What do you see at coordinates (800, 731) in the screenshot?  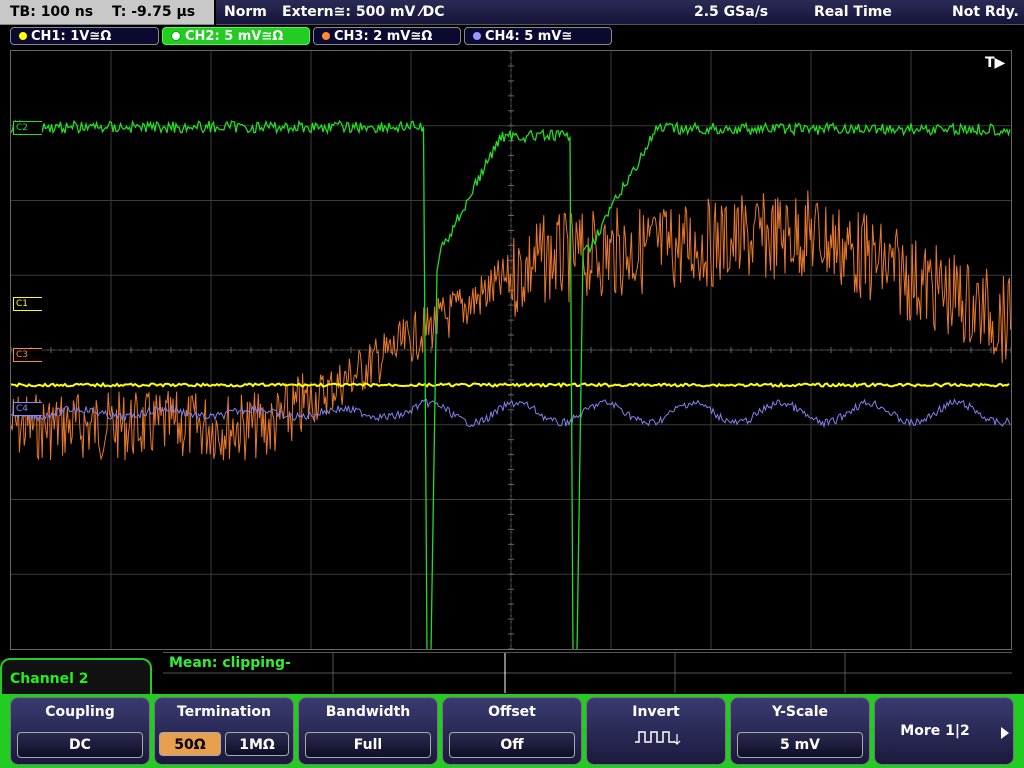 I see `yscale-softkey: Y-Scale 5 mV` at bounding box center [800, 731].